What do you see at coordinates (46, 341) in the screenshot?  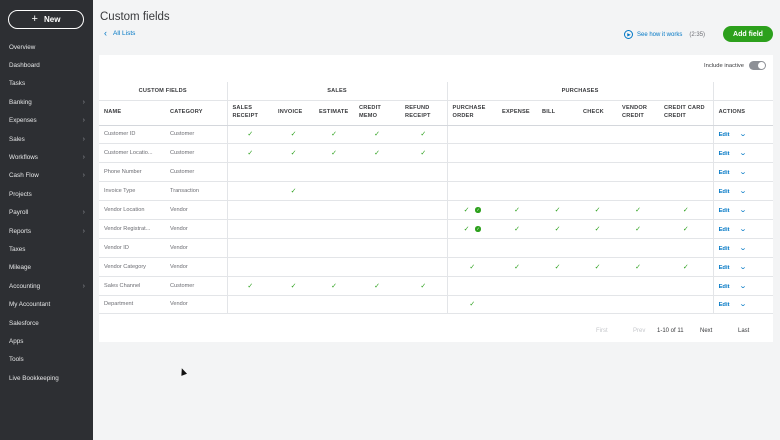 I see `sidebar-item-apps: Apps` at bounding box center [46, 341].